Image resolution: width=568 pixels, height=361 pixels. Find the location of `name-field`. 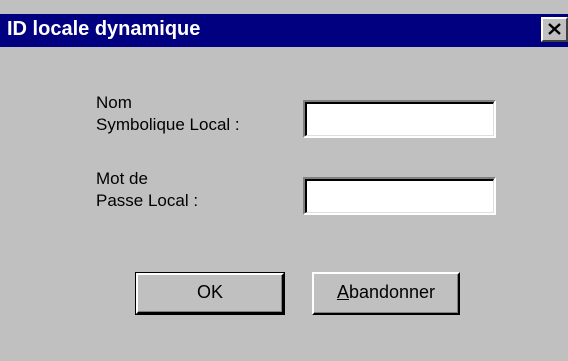

name-field is located at coordinates (399, 119).